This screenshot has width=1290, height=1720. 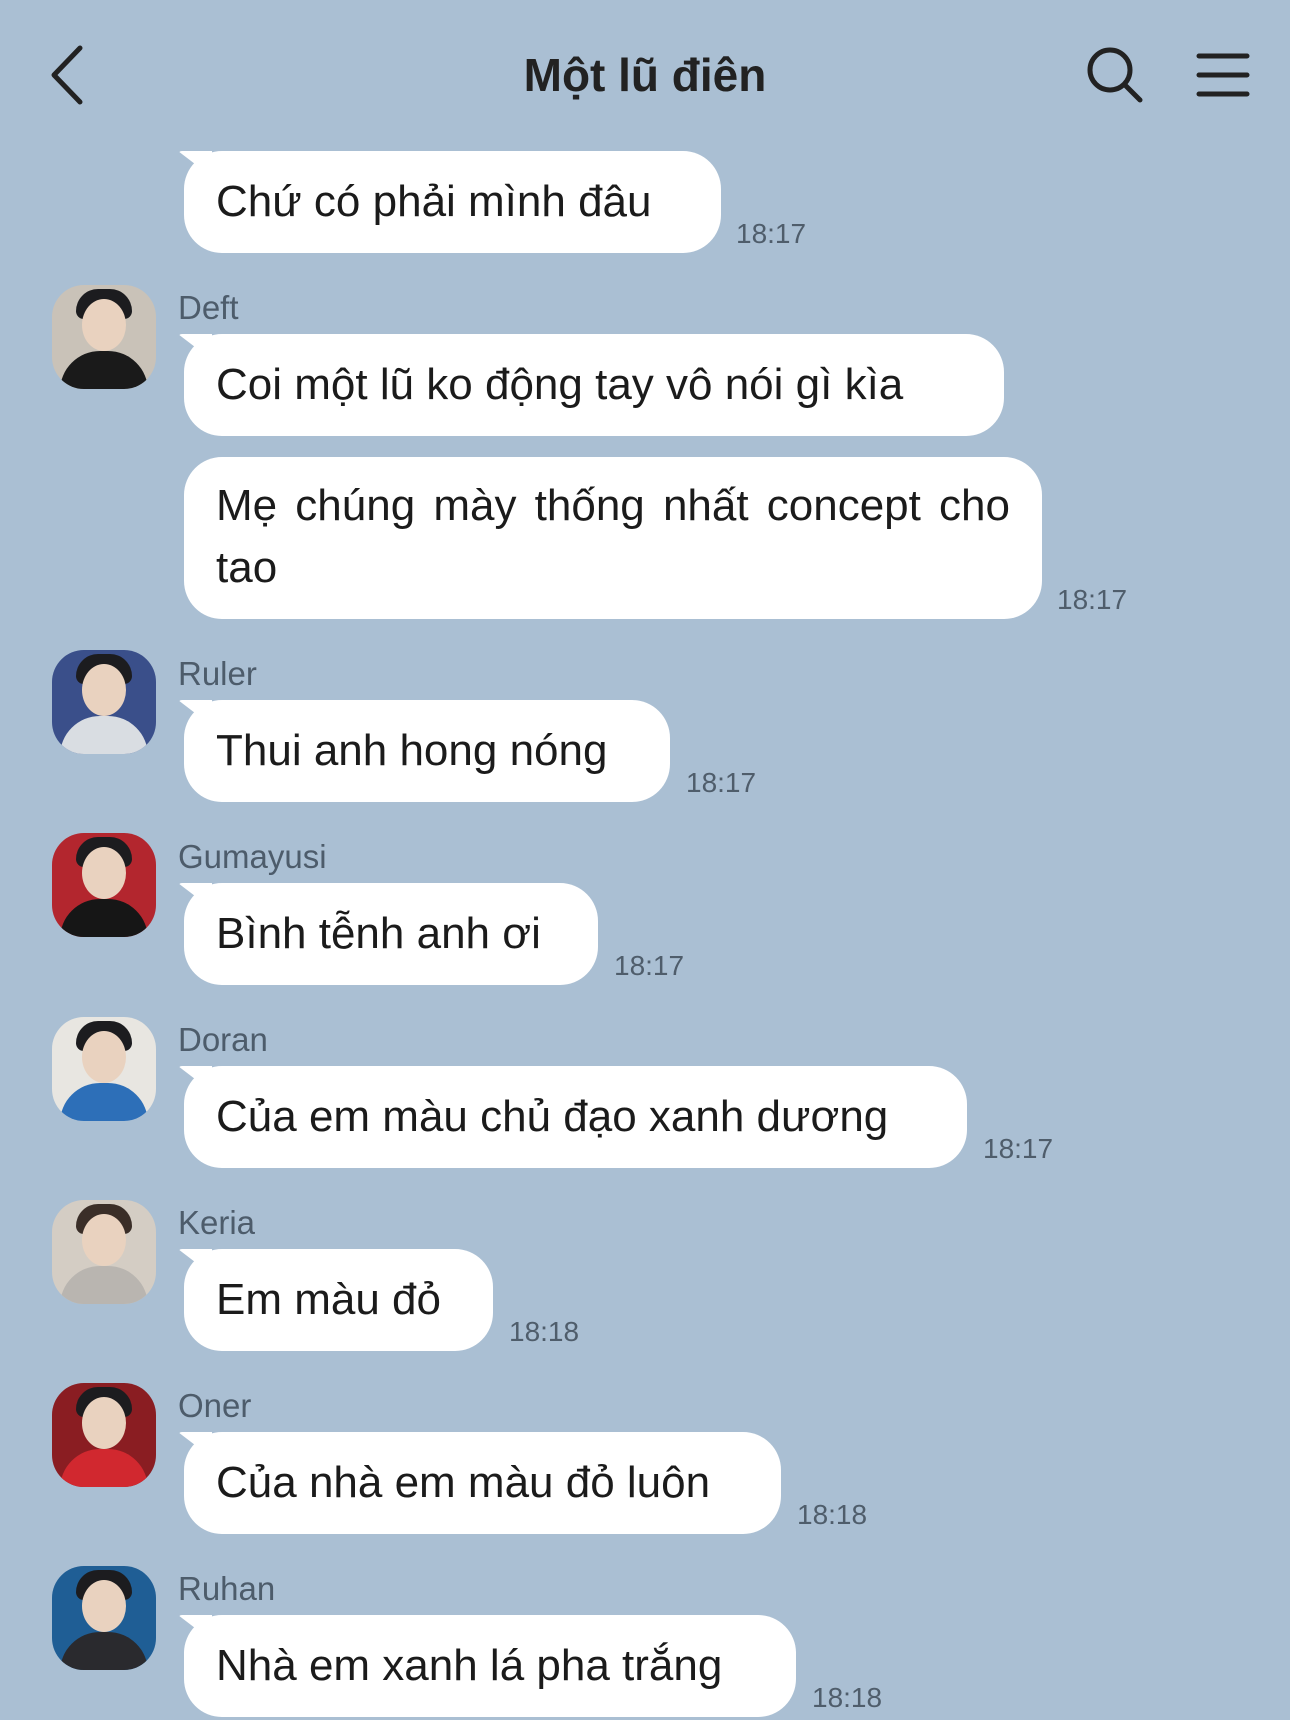 I want to click on sender-name: Keria, so click(x=217, y=1222).